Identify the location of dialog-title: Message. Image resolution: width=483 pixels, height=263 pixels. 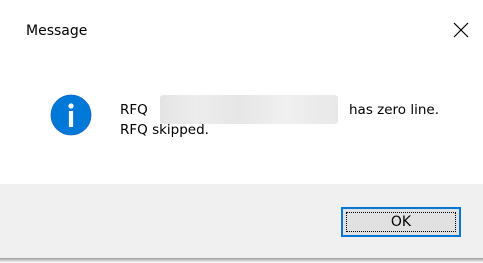
(57, 31).